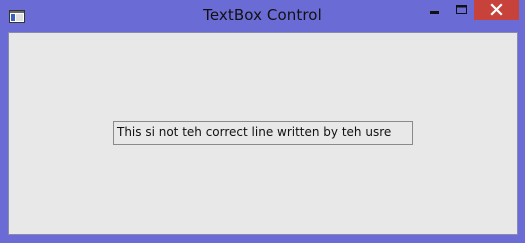 The height and width of the screenshot is (243, 525). I want to click on close-icon, so click(496, 9).